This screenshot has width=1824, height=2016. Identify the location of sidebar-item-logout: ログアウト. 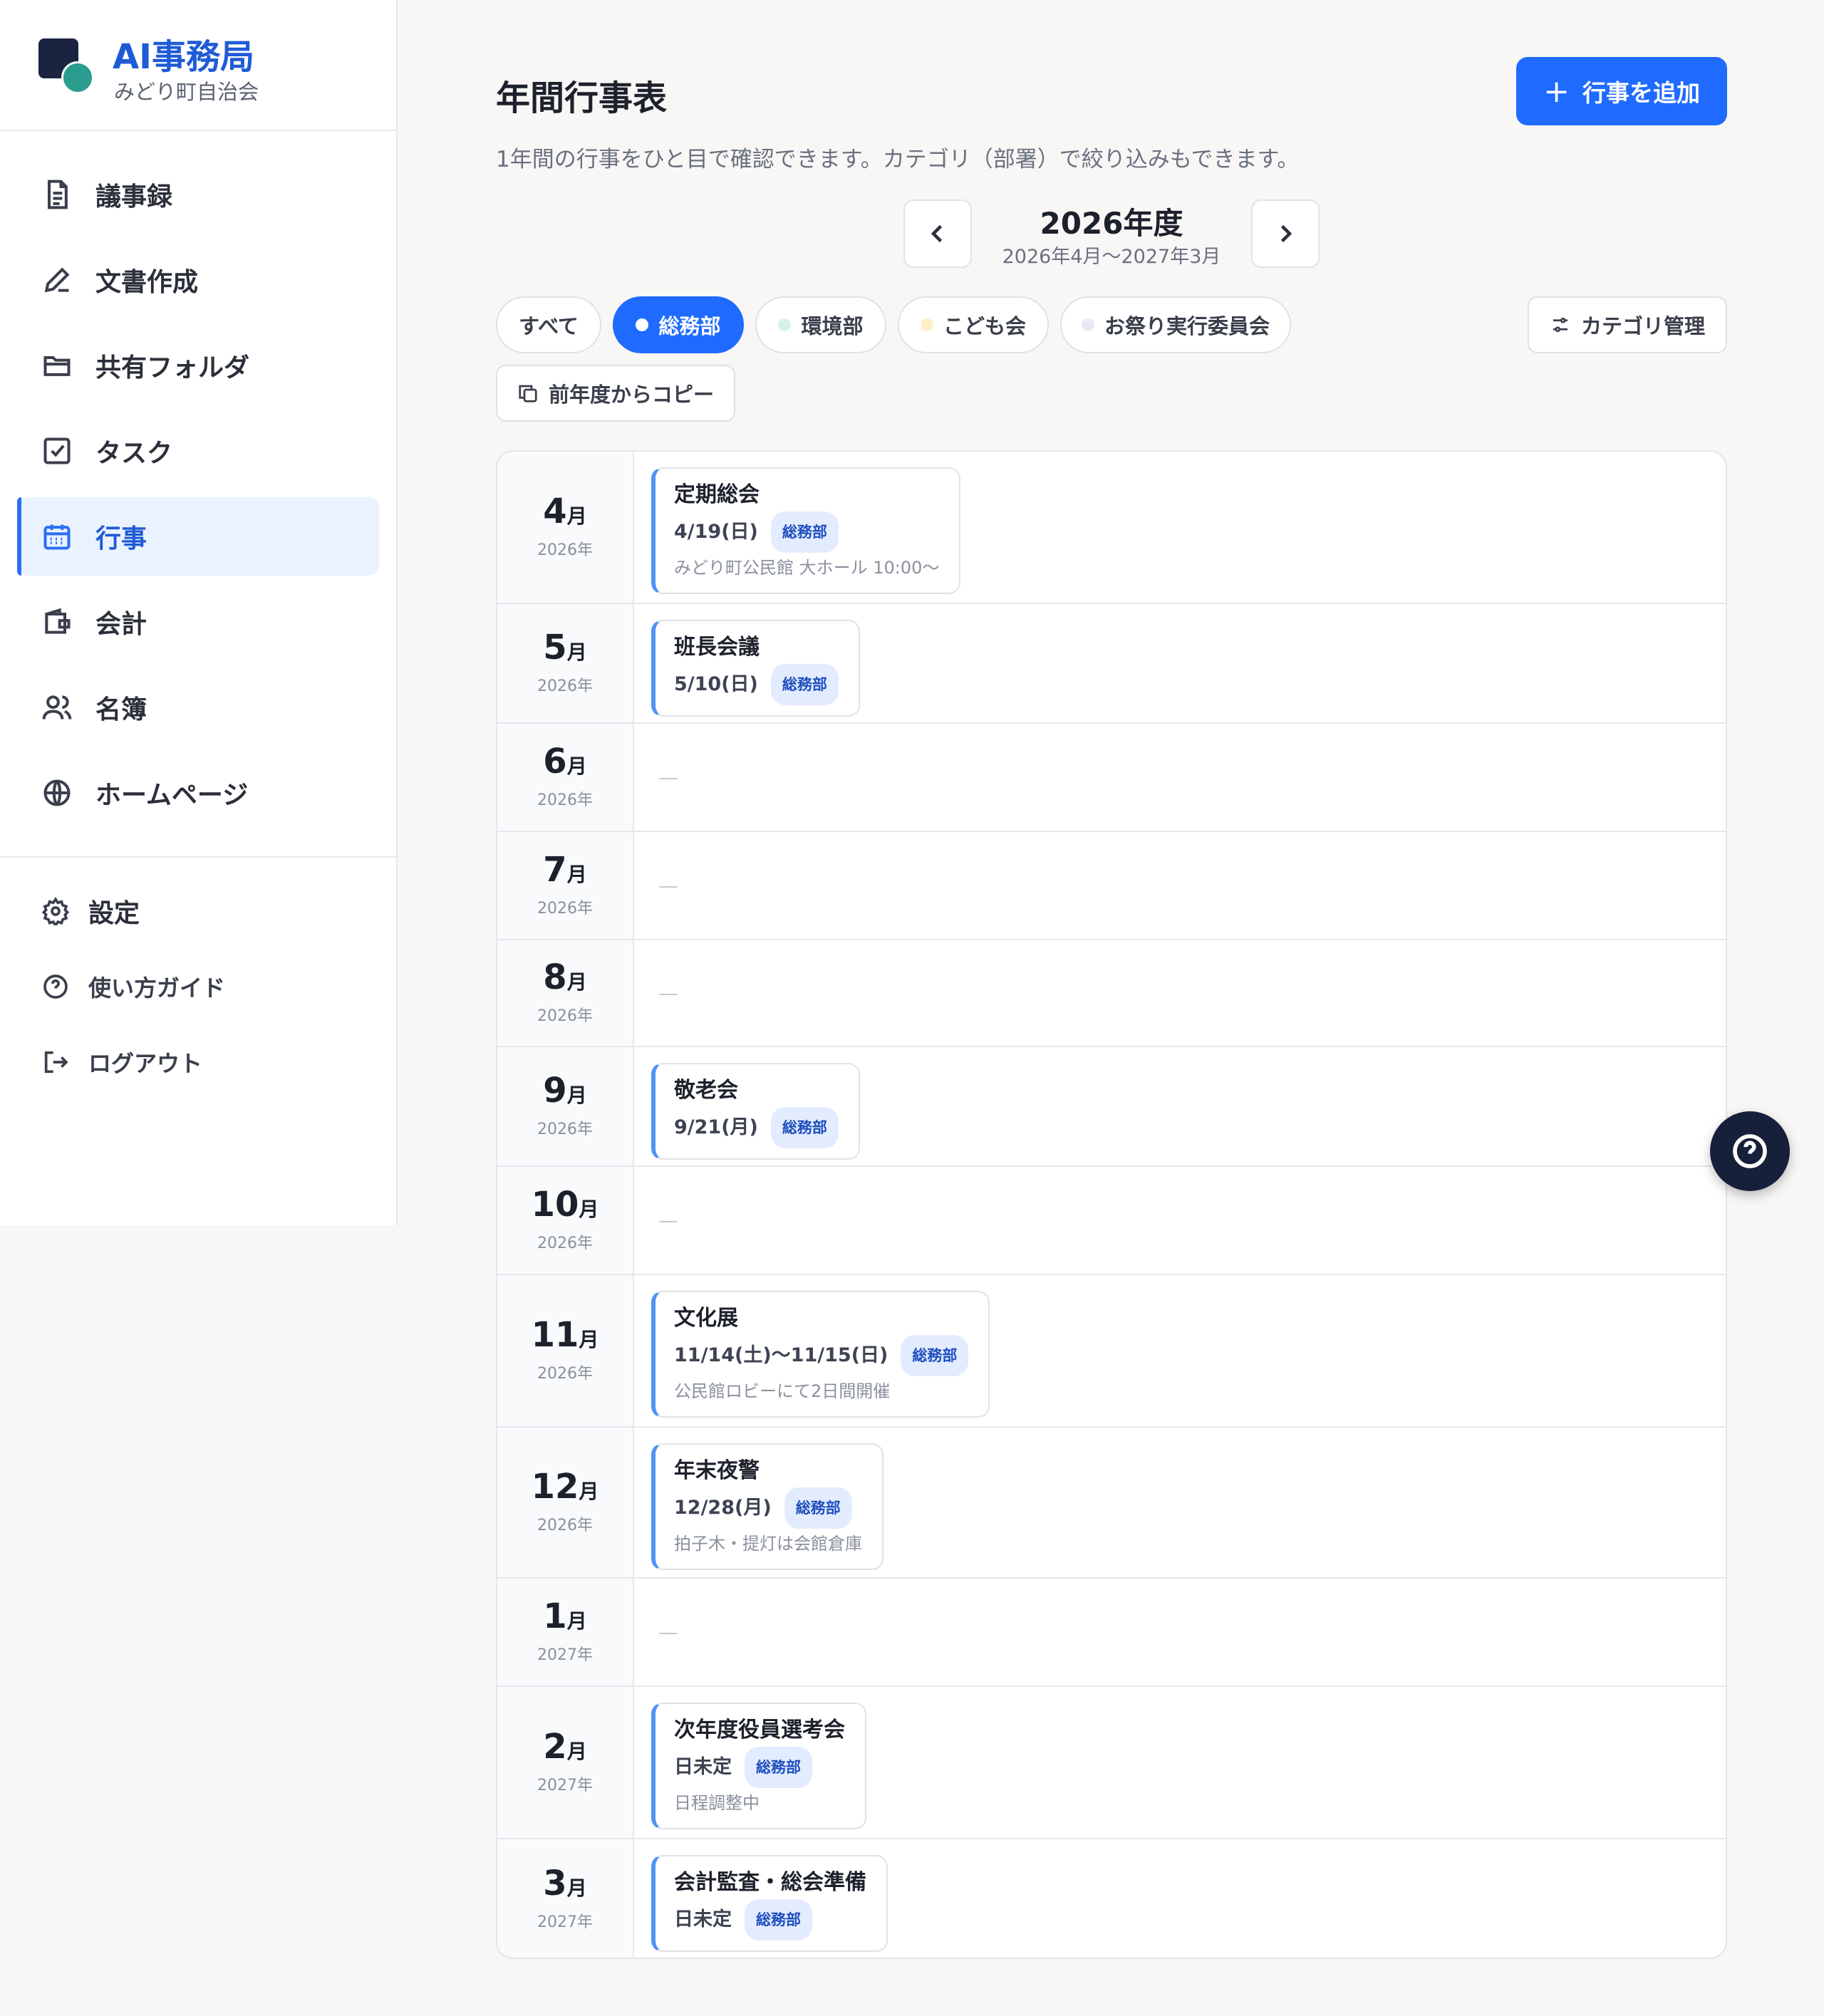
(198, 1062).